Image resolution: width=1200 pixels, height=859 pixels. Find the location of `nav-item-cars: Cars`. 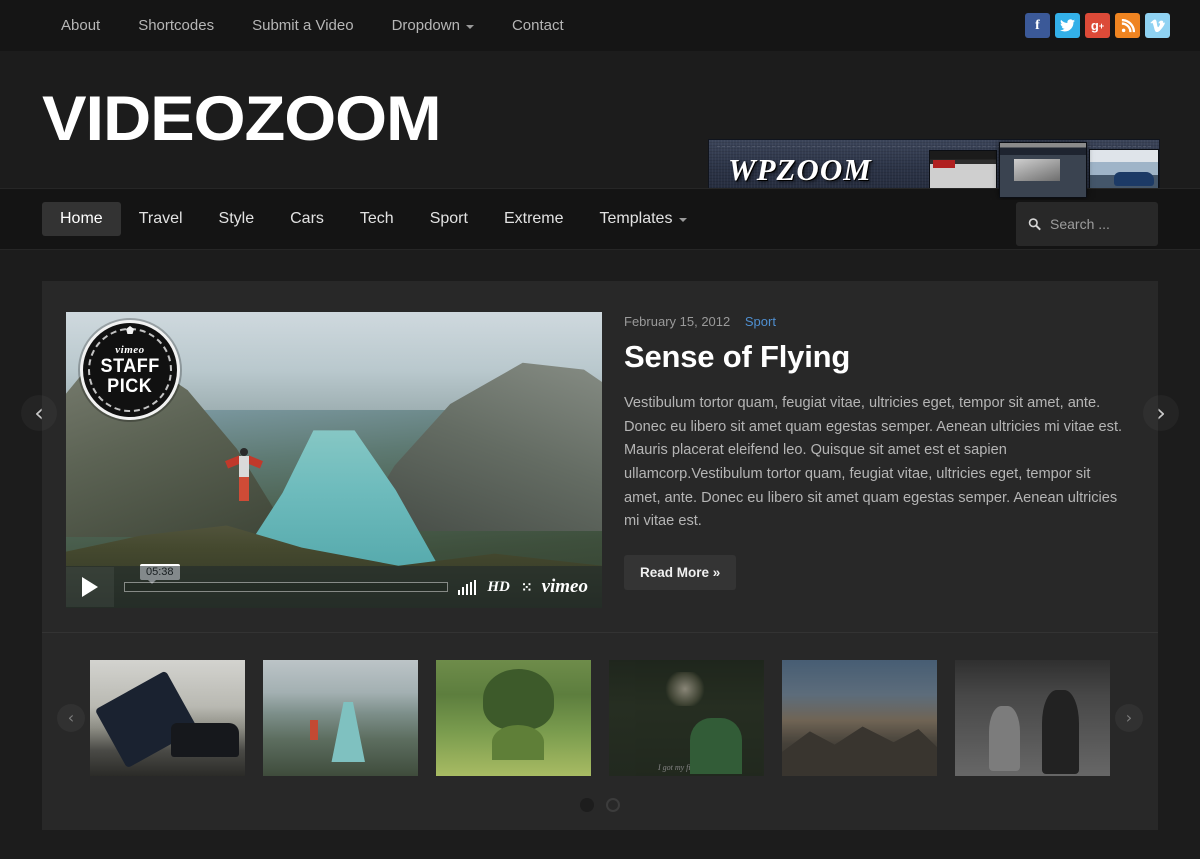

nav-item-cars: Cars is located at coordinates (307, 219).